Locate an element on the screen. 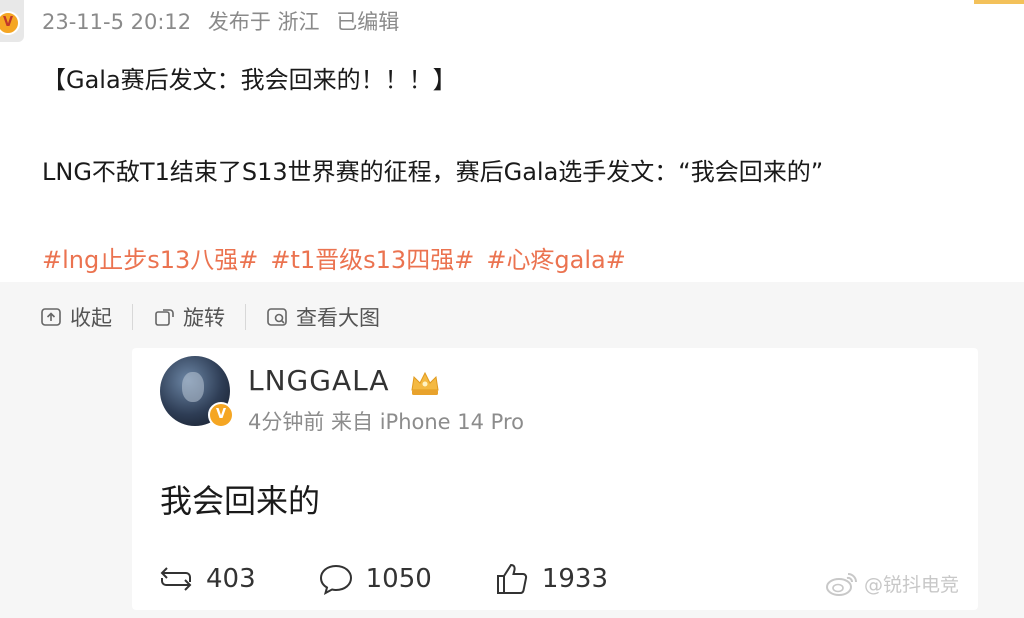  collapse-icon is located at coordinates (51, 317).